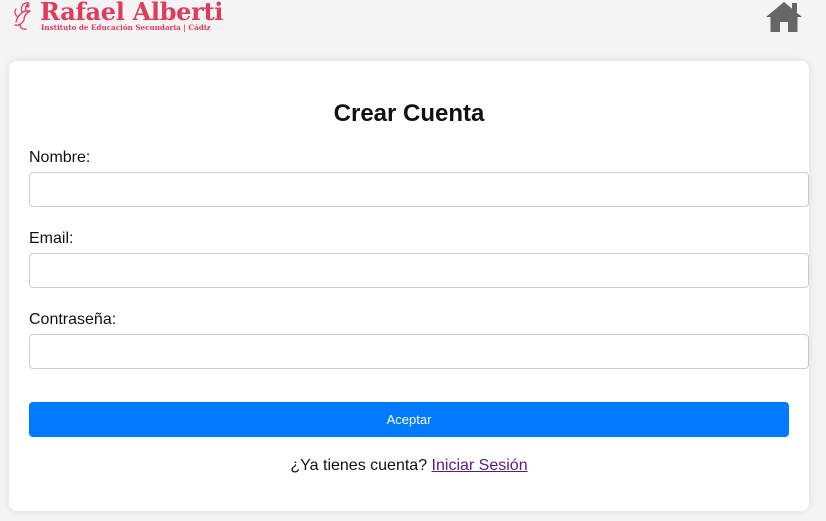 This screenshot has width=826, height=521. What do you see at coordinates (409, 113) in the screenshot?
I see `page-title: Crear Cuenta` at bounding box center [409, 113].